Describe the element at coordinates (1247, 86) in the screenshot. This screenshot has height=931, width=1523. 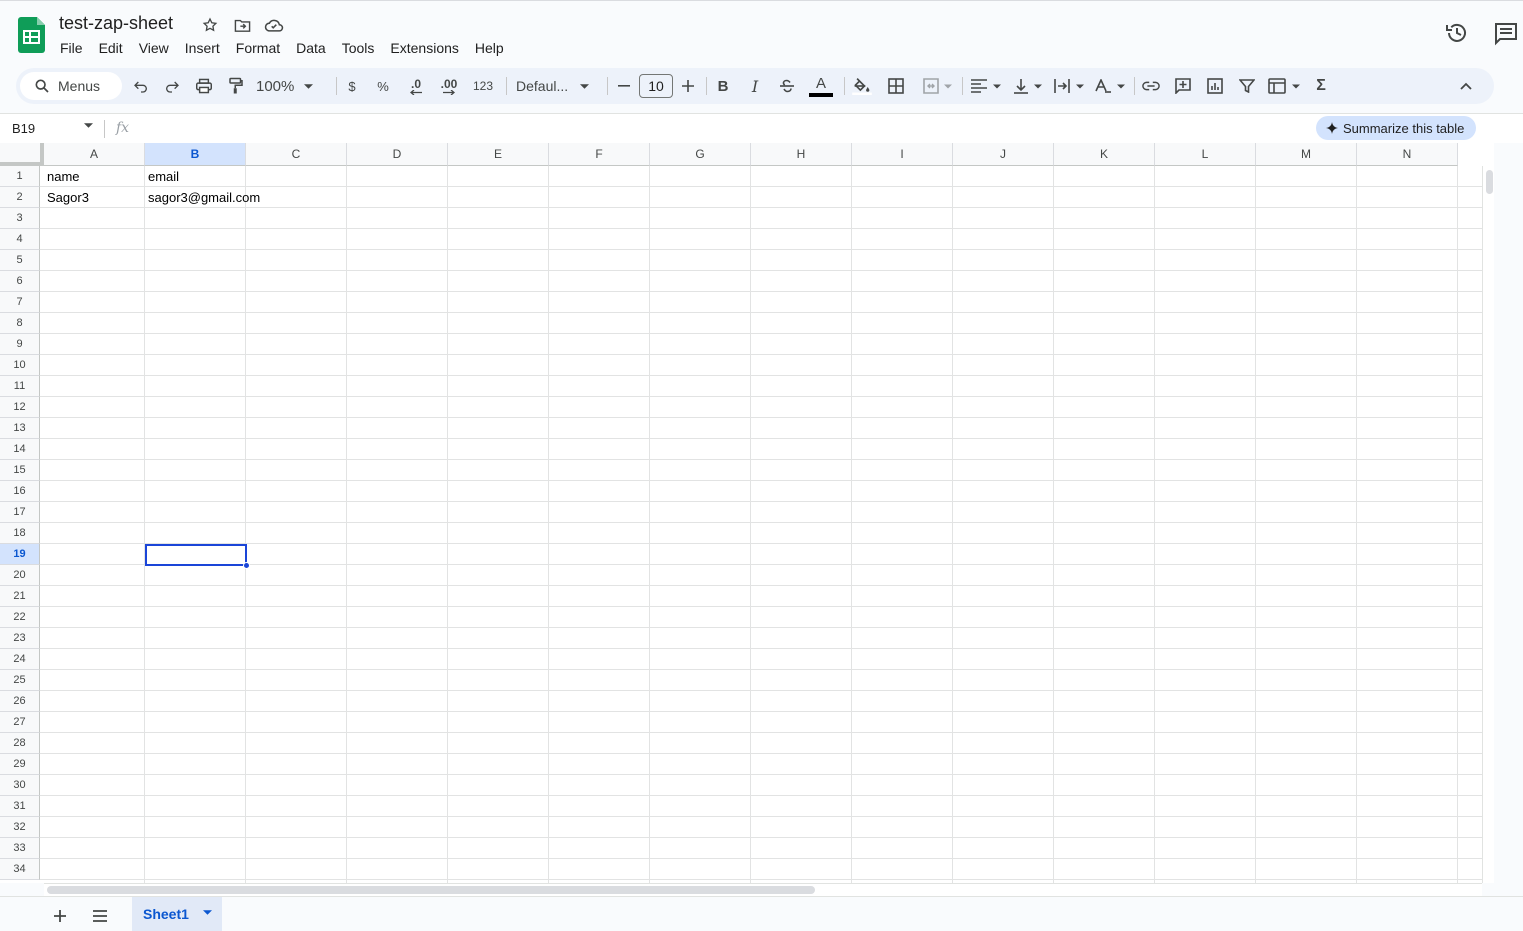
I see `filter-icon` at that location.